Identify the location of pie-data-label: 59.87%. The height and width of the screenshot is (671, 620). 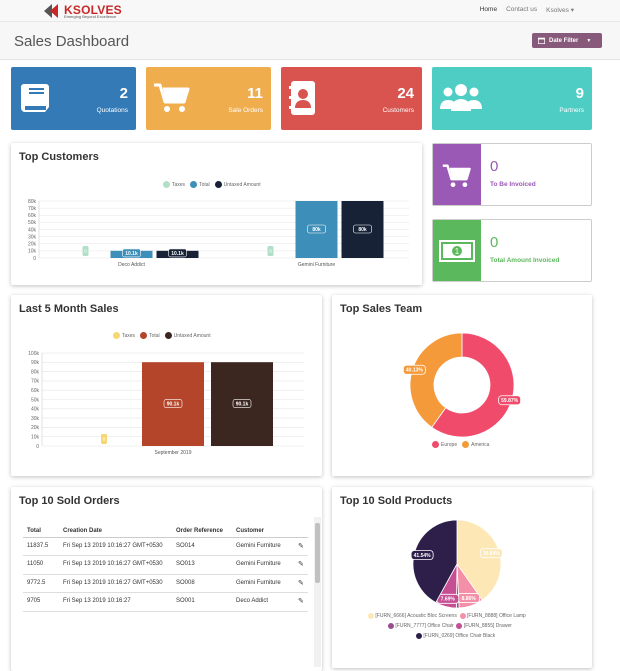
(510, 401).